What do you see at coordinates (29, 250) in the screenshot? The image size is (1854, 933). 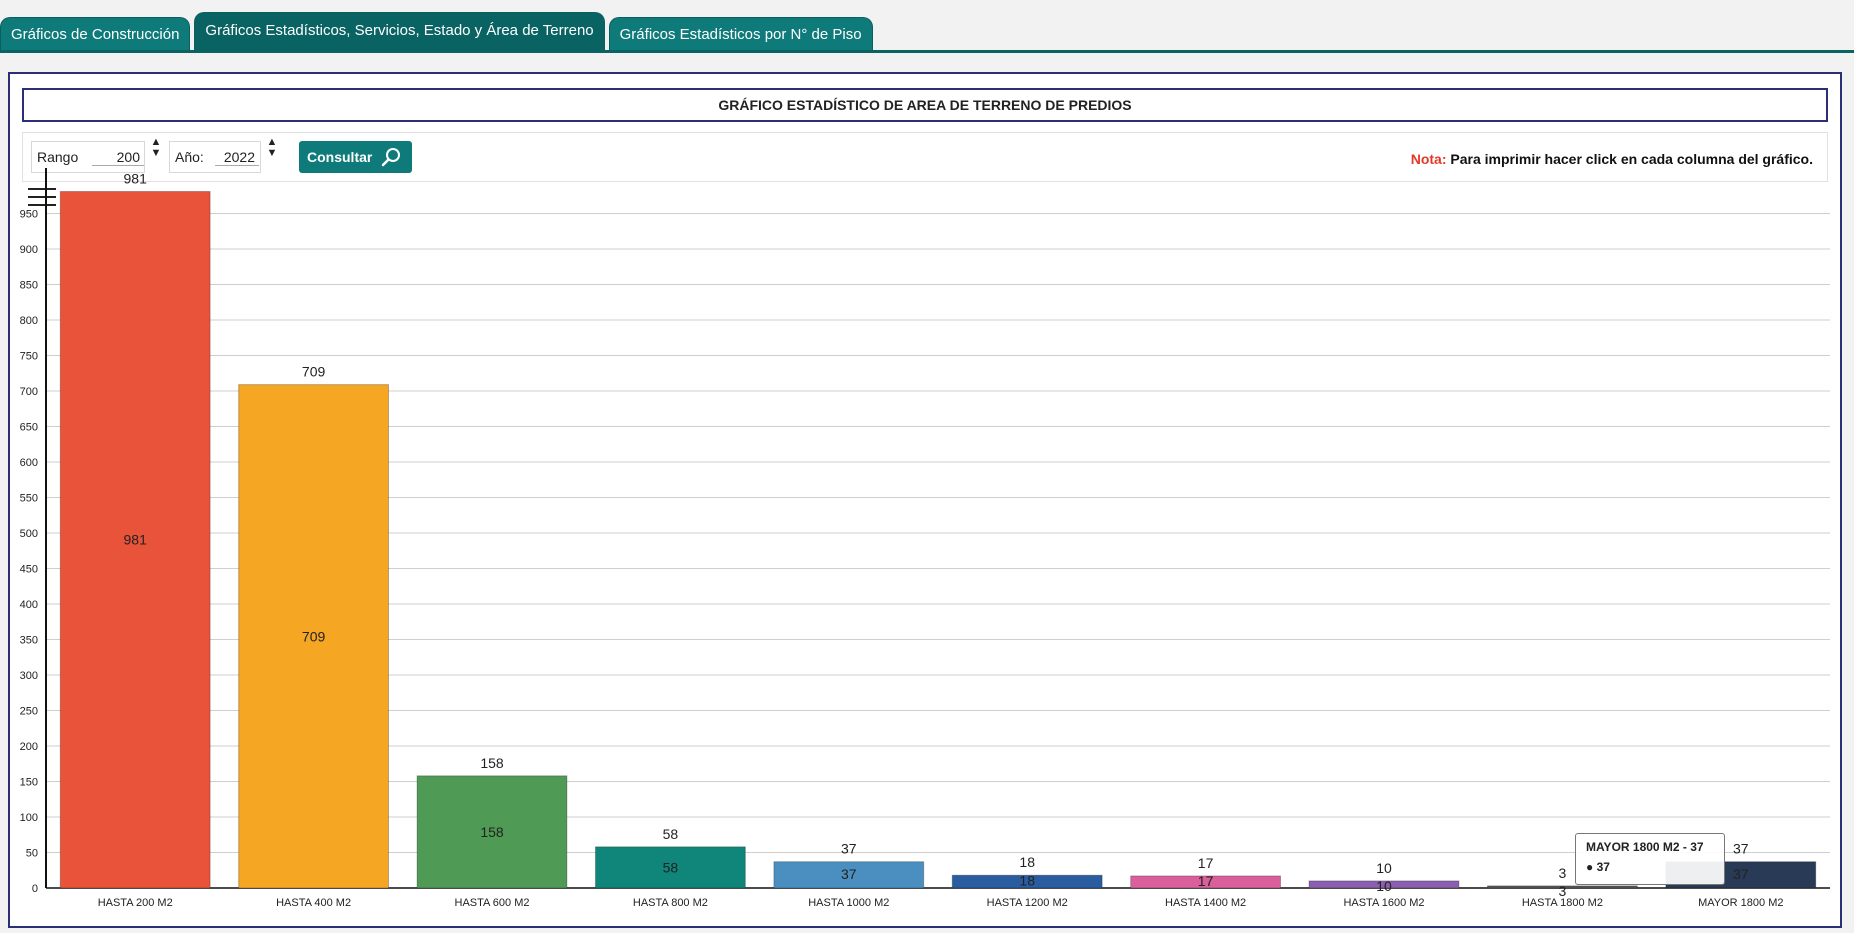 I see `y-tick-label: 900` at bounding box center [29, 250].